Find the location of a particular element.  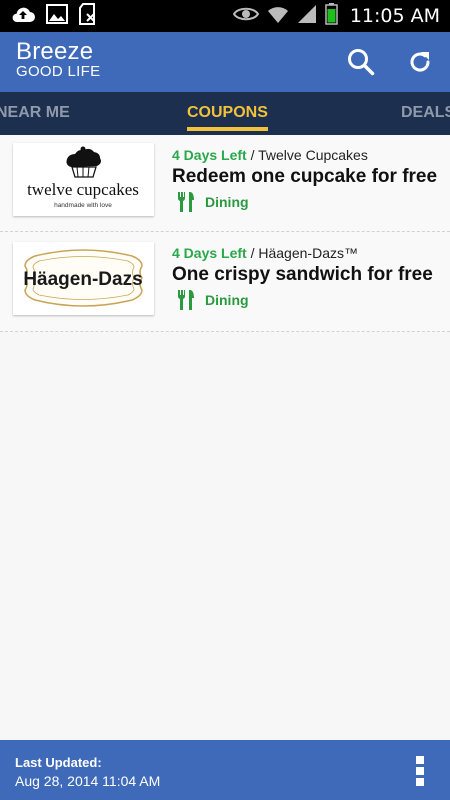

coupon-meta: 4 Days Left / Häagen-Dazs™ is located at coordinates (265, 253).